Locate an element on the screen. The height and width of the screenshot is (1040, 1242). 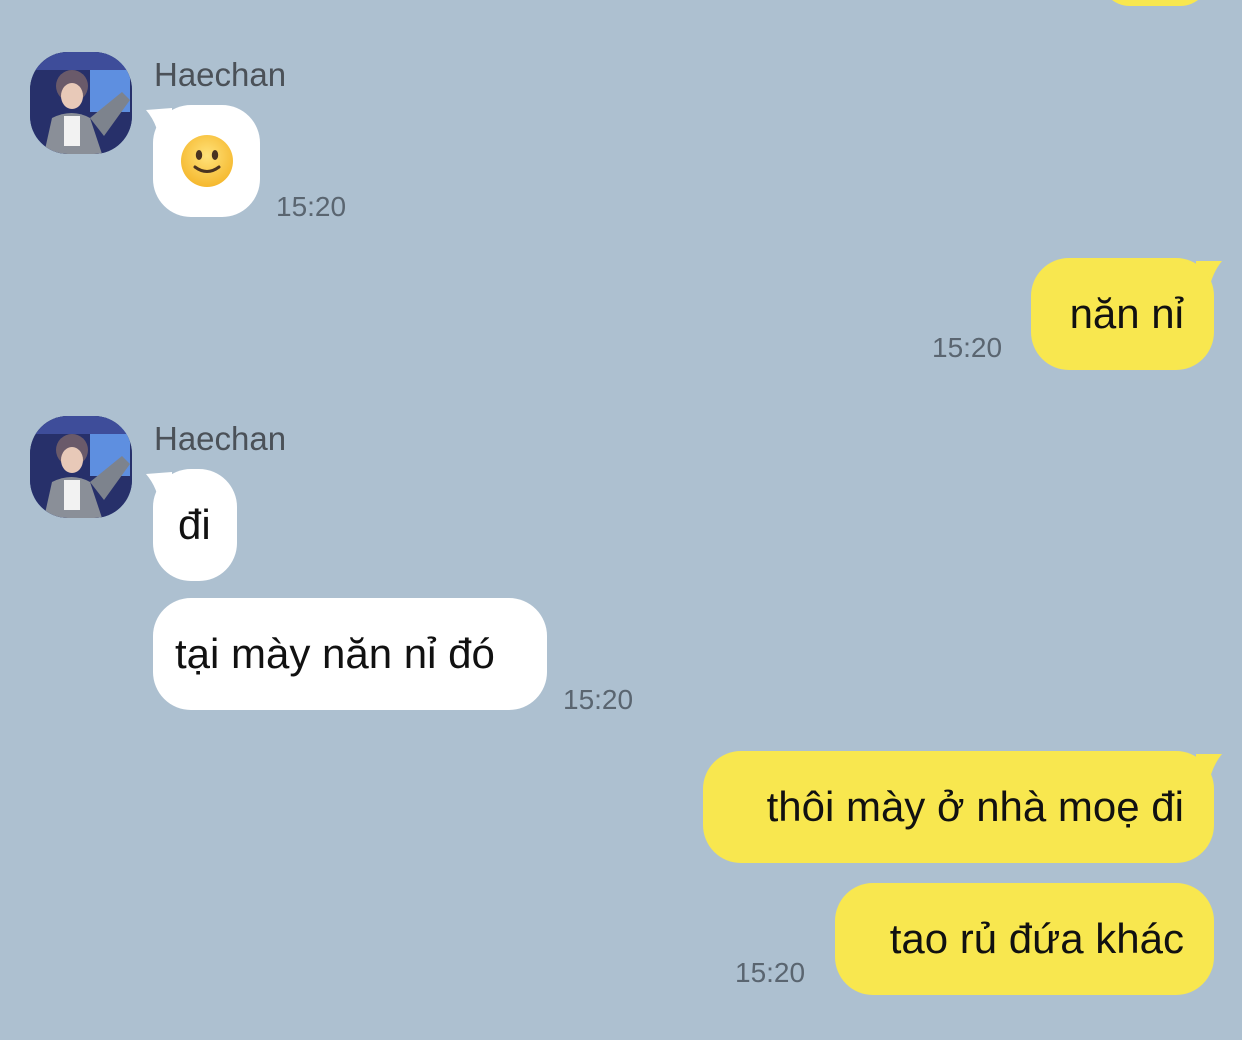
message-bubble-outgoing: năn nỉ is located at coordinates (1122, 314).